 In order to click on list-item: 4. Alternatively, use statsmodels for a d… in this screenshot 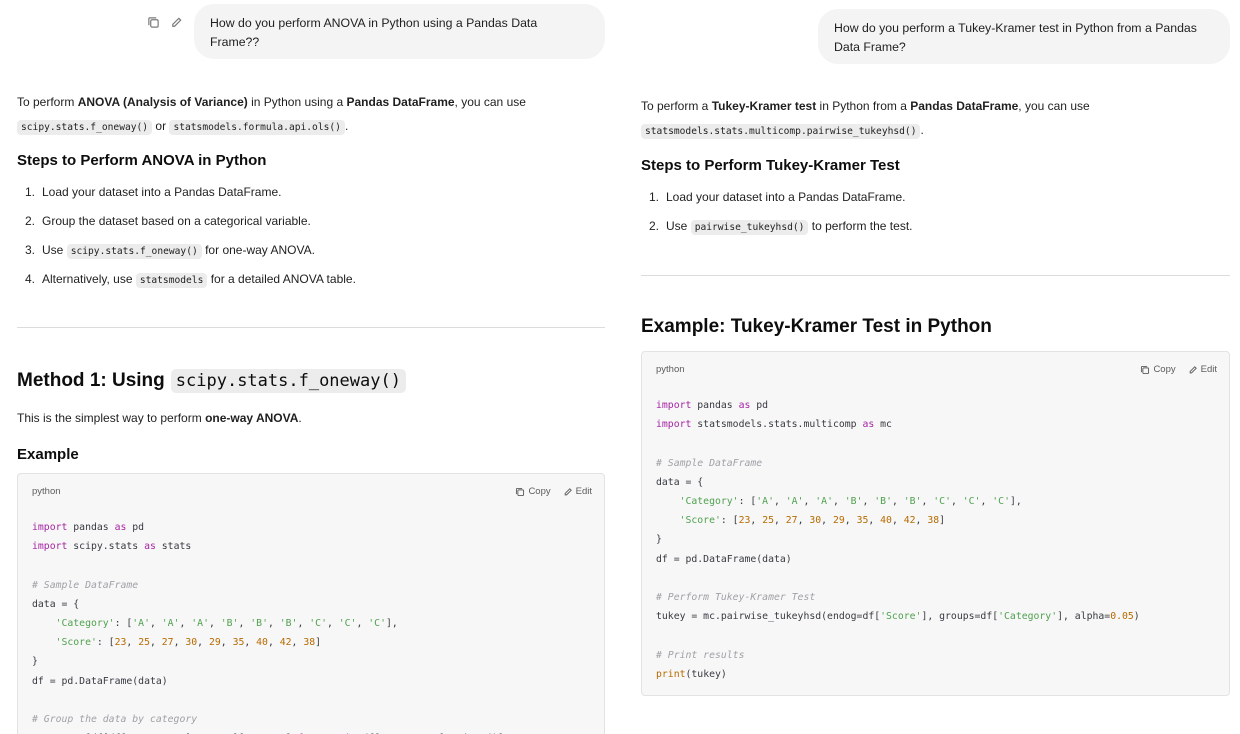, I will do `click(190, 283)`.